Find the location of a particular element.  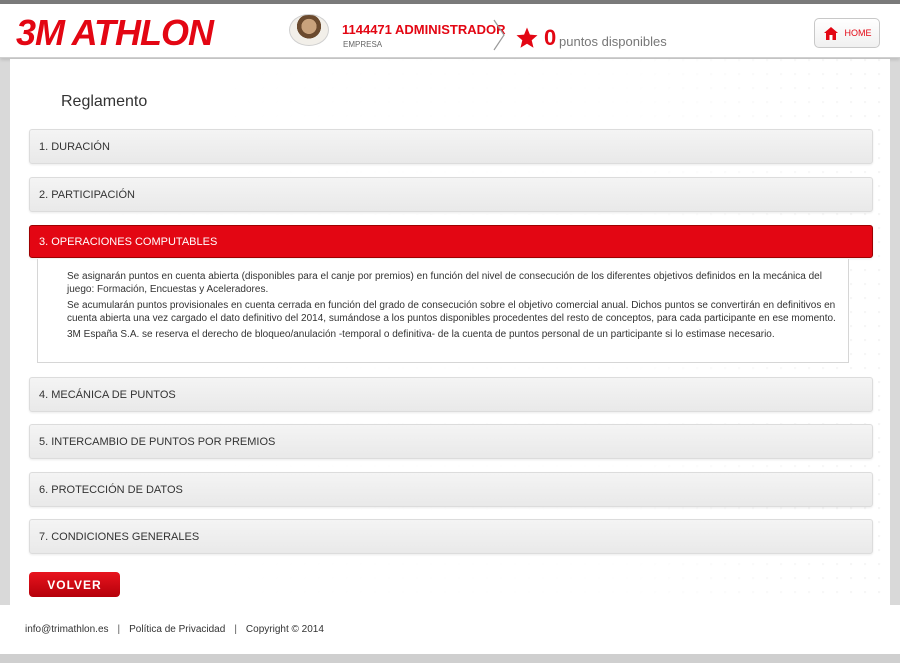

points-value: 0 is located at coordinates (550, 37).